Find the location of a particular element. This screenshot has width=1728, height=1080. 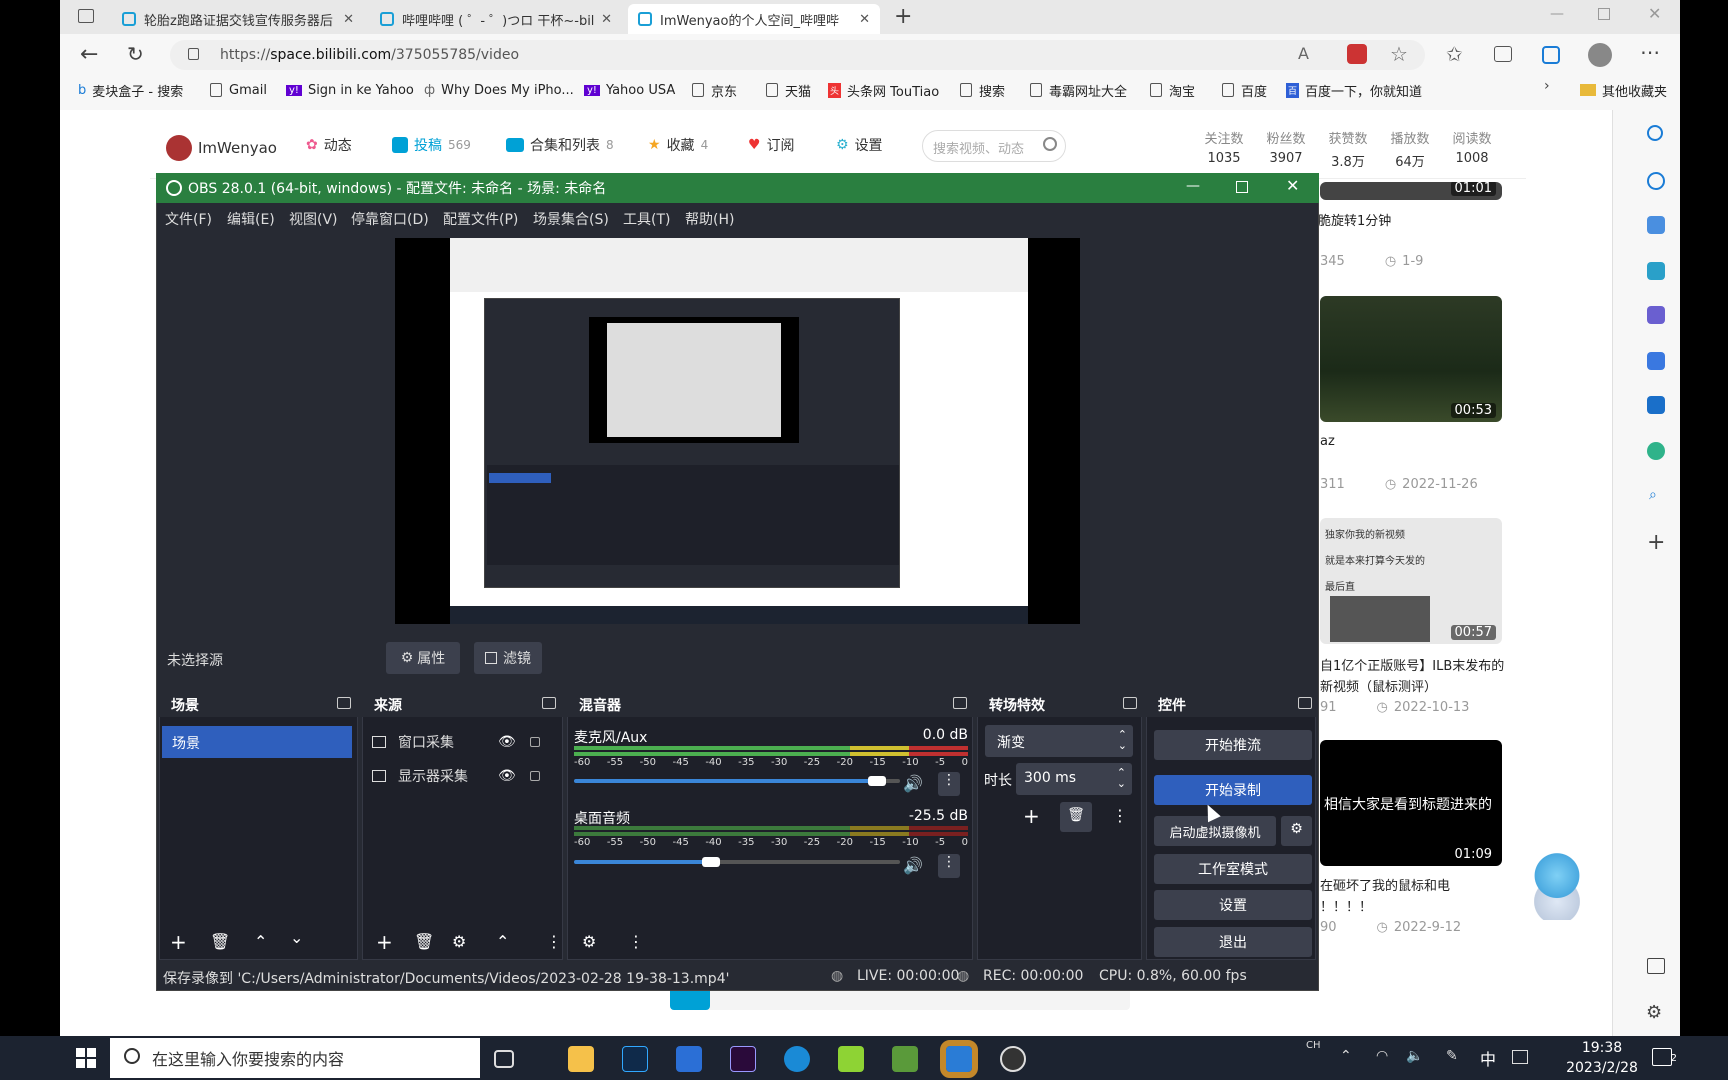

tag-icon is located at coordinates (1656, 225).